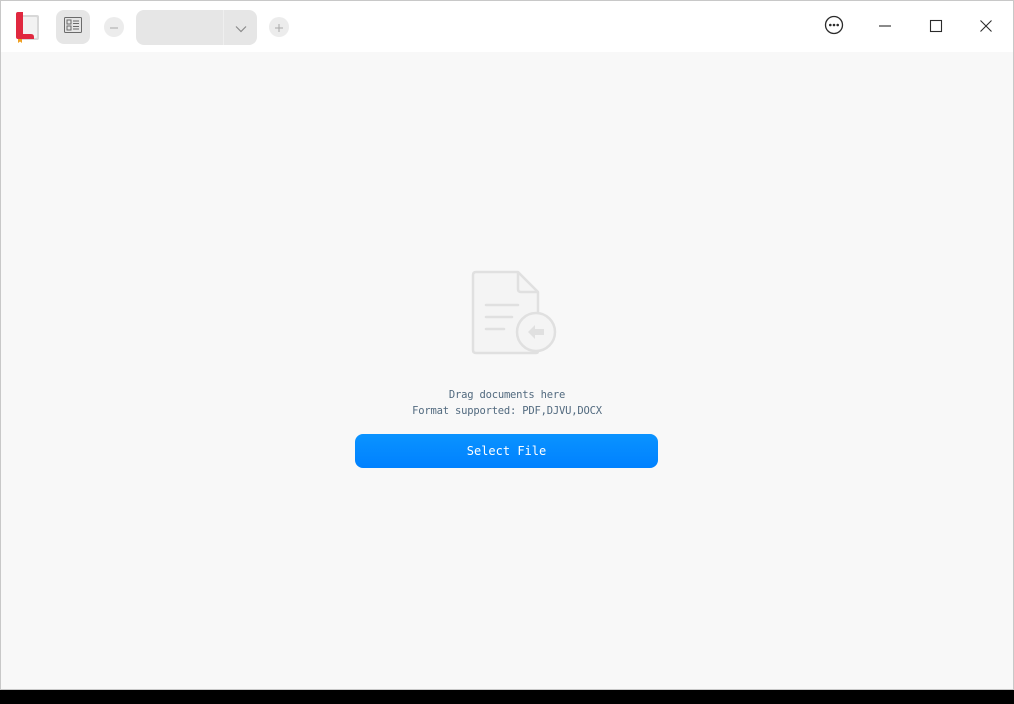 This screenshot has height=704, width=1014. What do you see at coordinates (28, 28) in the screenshot?
I see `app-logo-icon` at bounding box center [28, 28].